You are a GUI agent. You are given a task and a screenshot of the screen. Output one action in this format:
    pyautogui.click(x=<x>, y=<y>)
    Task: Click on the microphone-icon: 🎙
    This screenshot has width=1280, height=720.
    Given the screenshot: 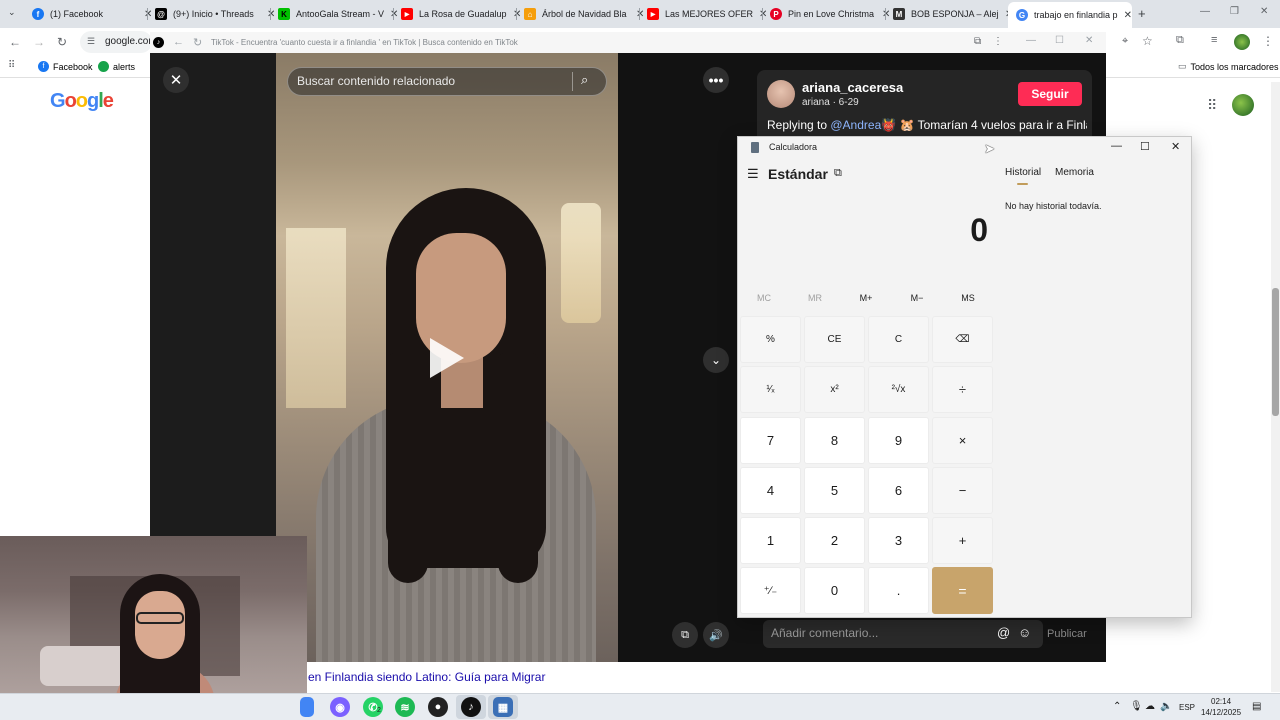 What is the action you would take?
    pyautogui.click(x=1136, y=706)
    